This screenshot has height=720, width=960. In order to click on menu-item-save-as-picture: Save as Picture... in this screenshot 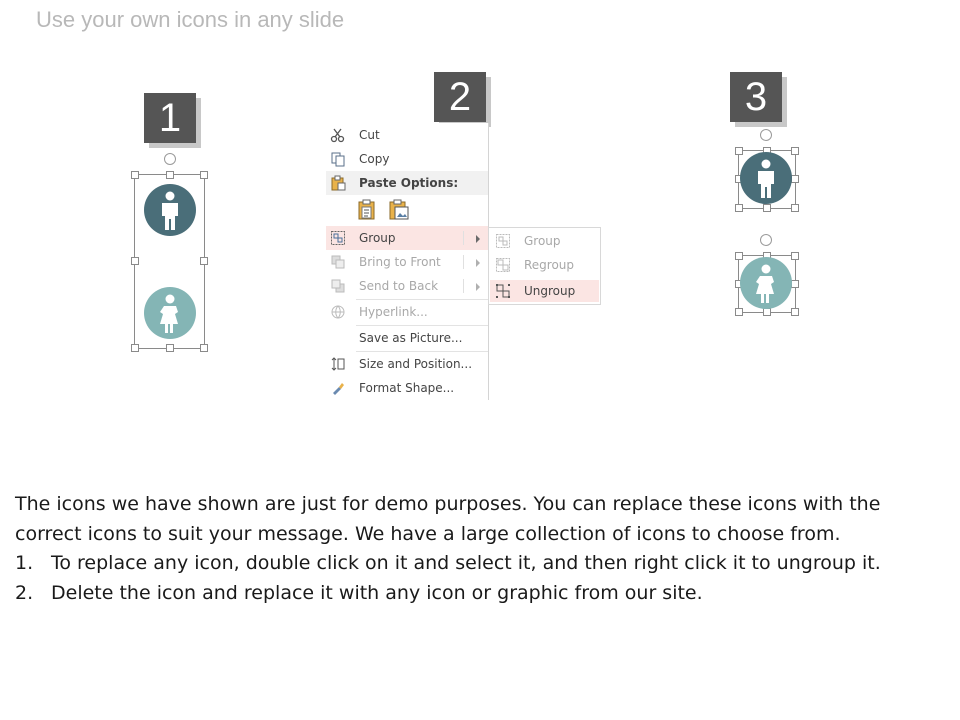, I will do `click(407, 338)`.